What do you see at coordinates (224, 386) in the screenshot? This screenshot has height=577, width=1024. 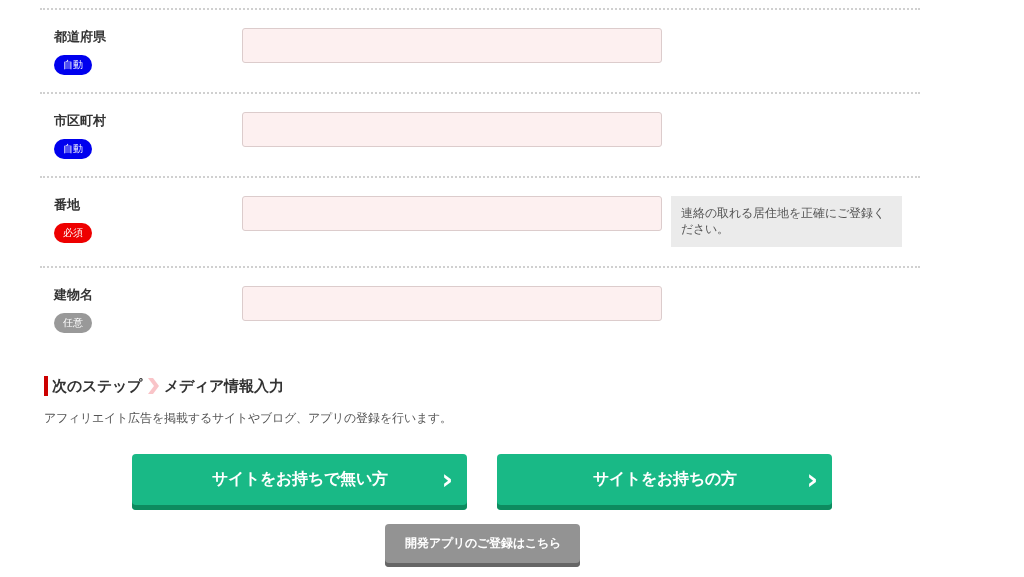 I see `step-title: メディア情報入力` at bounding box center [224, 386].